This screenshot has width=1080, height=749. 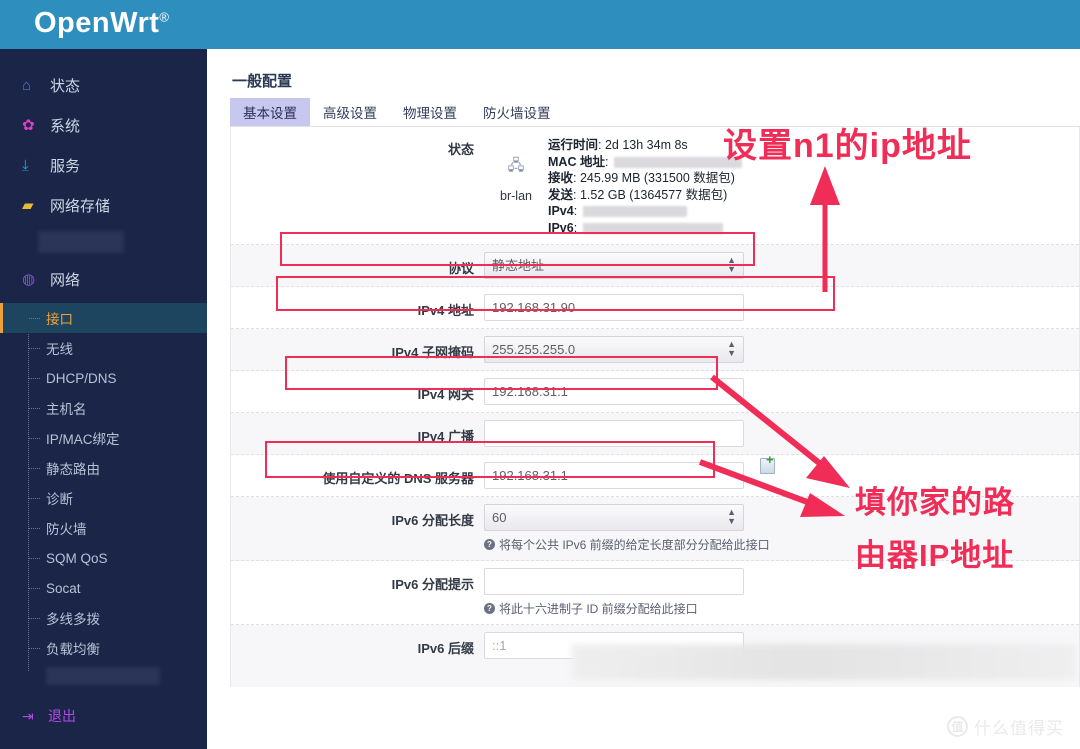 What do you see at coordinates (657, 178) in the screenshot?
I see `status-rx-value: 245.99 MB (331500 数据包)` at bounding box center [657, 178].